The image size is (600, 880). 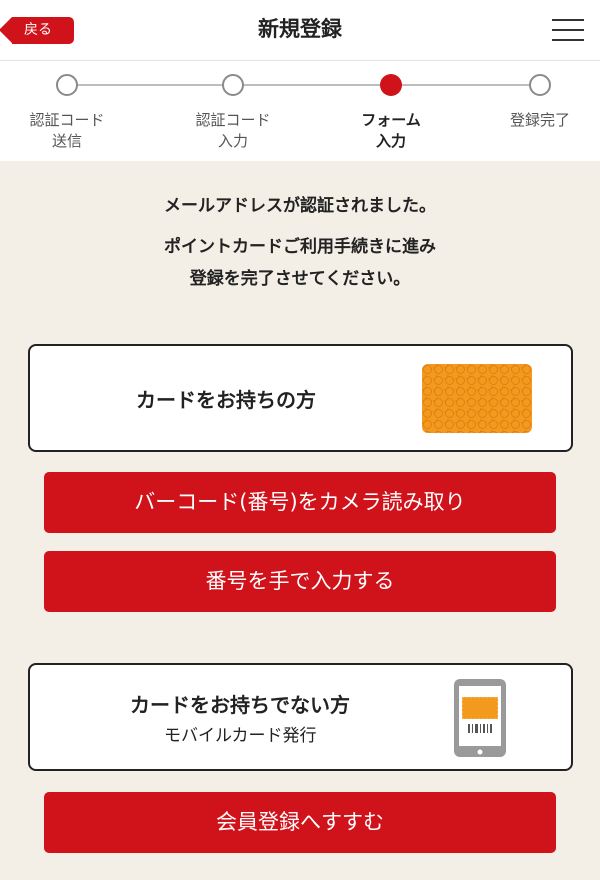 What do you see at coordinates (300, 581) in the screenshot?
I see `manual-number-entry-button: 番号を手で入力する` at bounding box center [300, 581].